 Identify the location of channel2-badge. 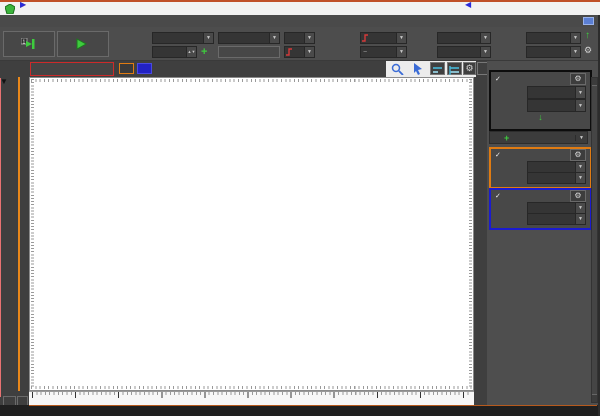
(144, 68).